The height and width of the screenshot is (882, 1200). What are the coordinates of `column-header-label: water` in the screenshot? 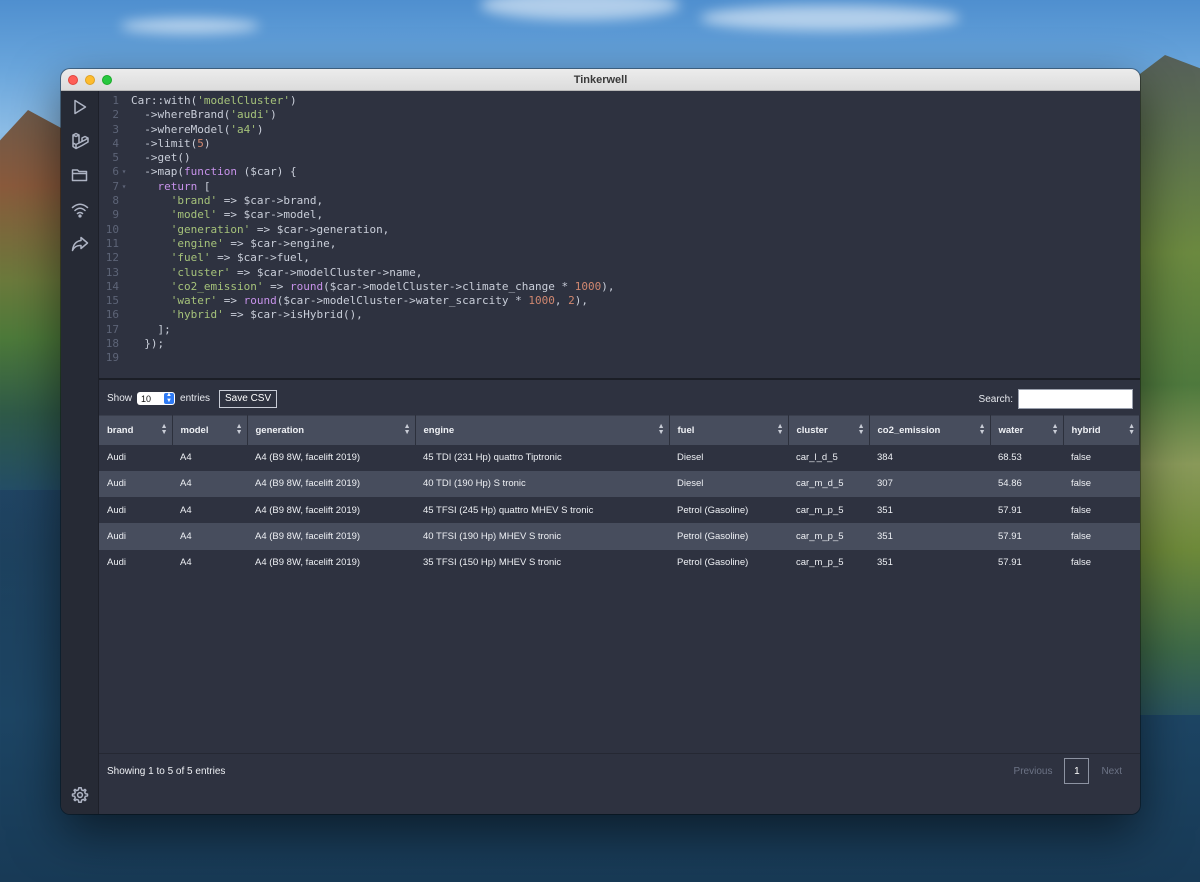 It's located at (1011, 430).